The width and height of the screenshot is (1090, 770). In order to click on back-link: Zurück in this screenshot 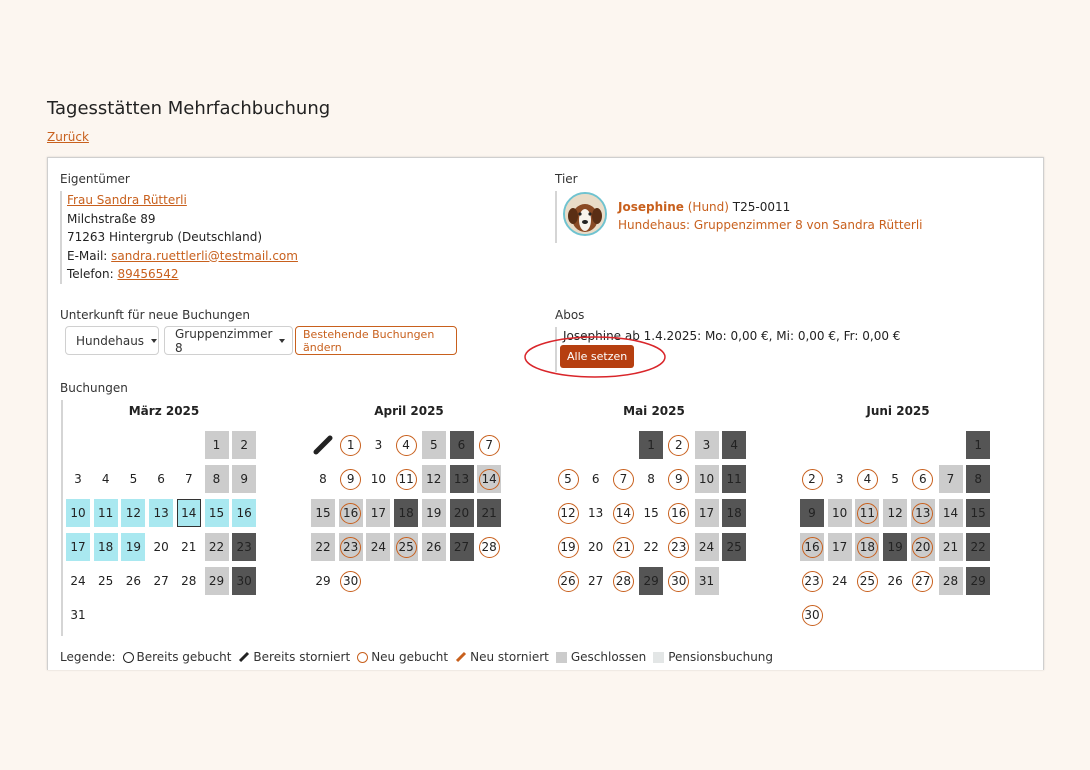, I will do `click(68, 137)`.